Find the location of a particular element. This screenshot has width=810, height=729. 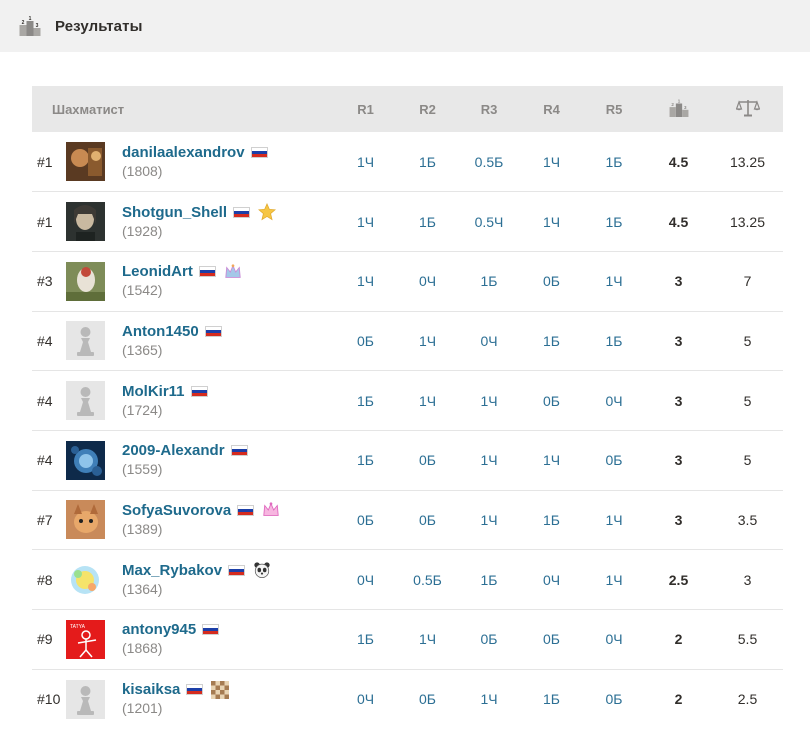

column-header-tiebreak is located at coordinates (747, 109).